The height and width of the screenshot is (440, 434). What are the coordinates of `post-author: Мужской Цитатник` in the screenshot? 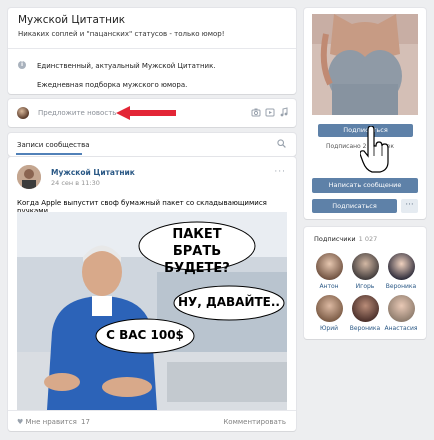 It's located at (93, 172).